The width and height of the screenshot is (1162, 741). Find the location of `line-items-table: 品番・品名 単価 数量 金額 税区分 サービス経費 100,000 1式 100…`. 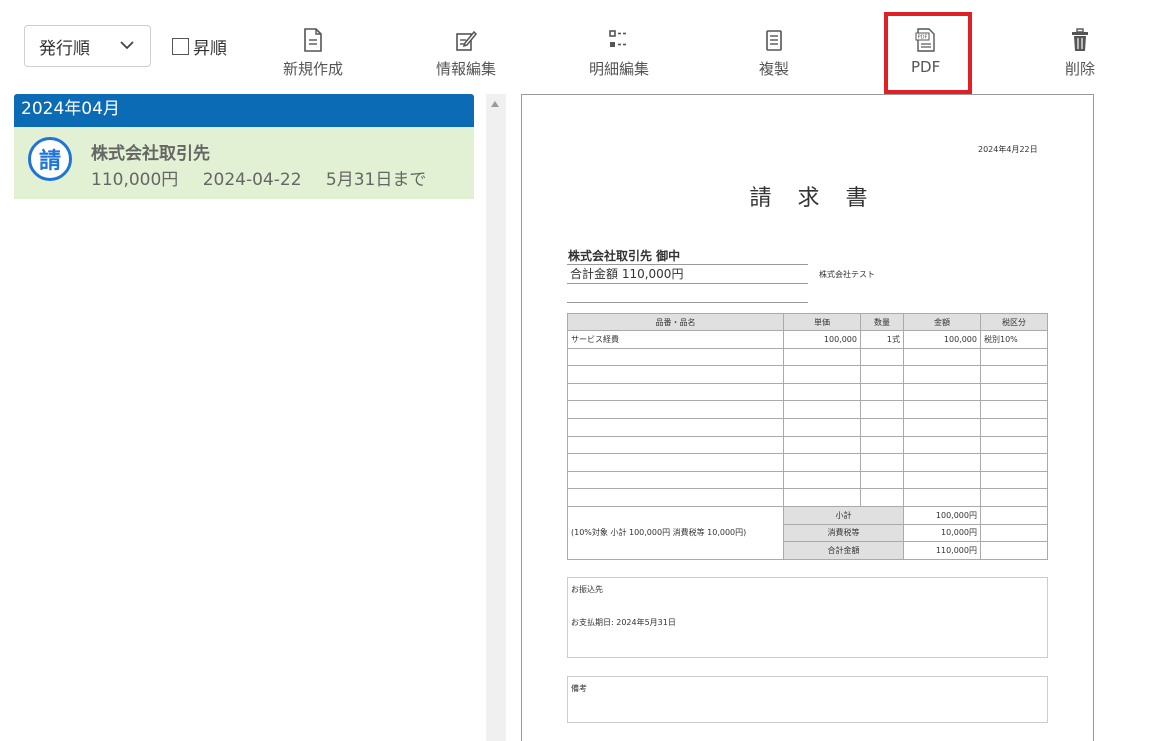

line-items-table: 品番・品名 単価 数量 金額 税区分 サービス経費 100,000 1式 100… is located at coordinates (807, 436).